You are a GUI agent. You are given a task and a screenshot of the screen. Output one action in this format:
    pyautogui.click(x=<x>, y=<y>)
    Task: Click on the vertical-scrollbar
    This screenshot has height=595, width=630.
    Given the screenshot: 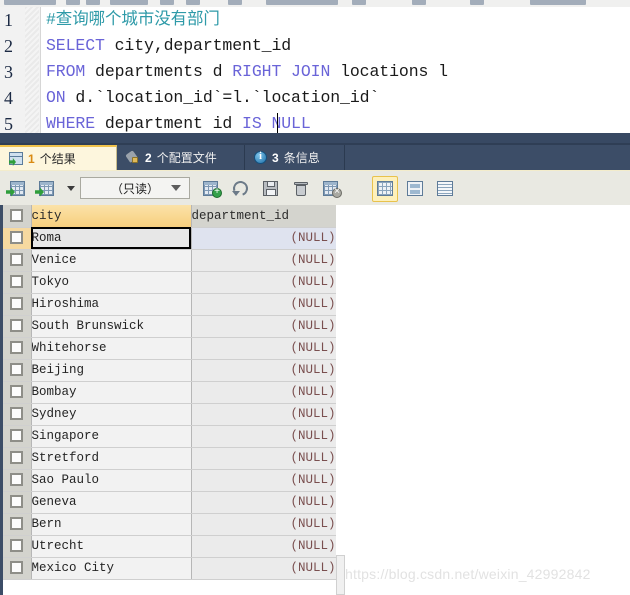 What is the action you would take?
    pyautogui.click(x=340, y=400)
    